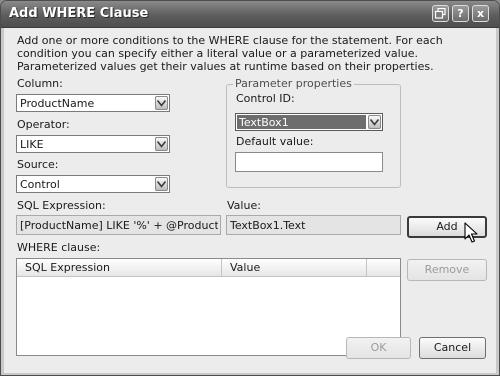  Describe the element at coordinates (383, 267) in the screenshot. I see `column-header-filler` at that location.